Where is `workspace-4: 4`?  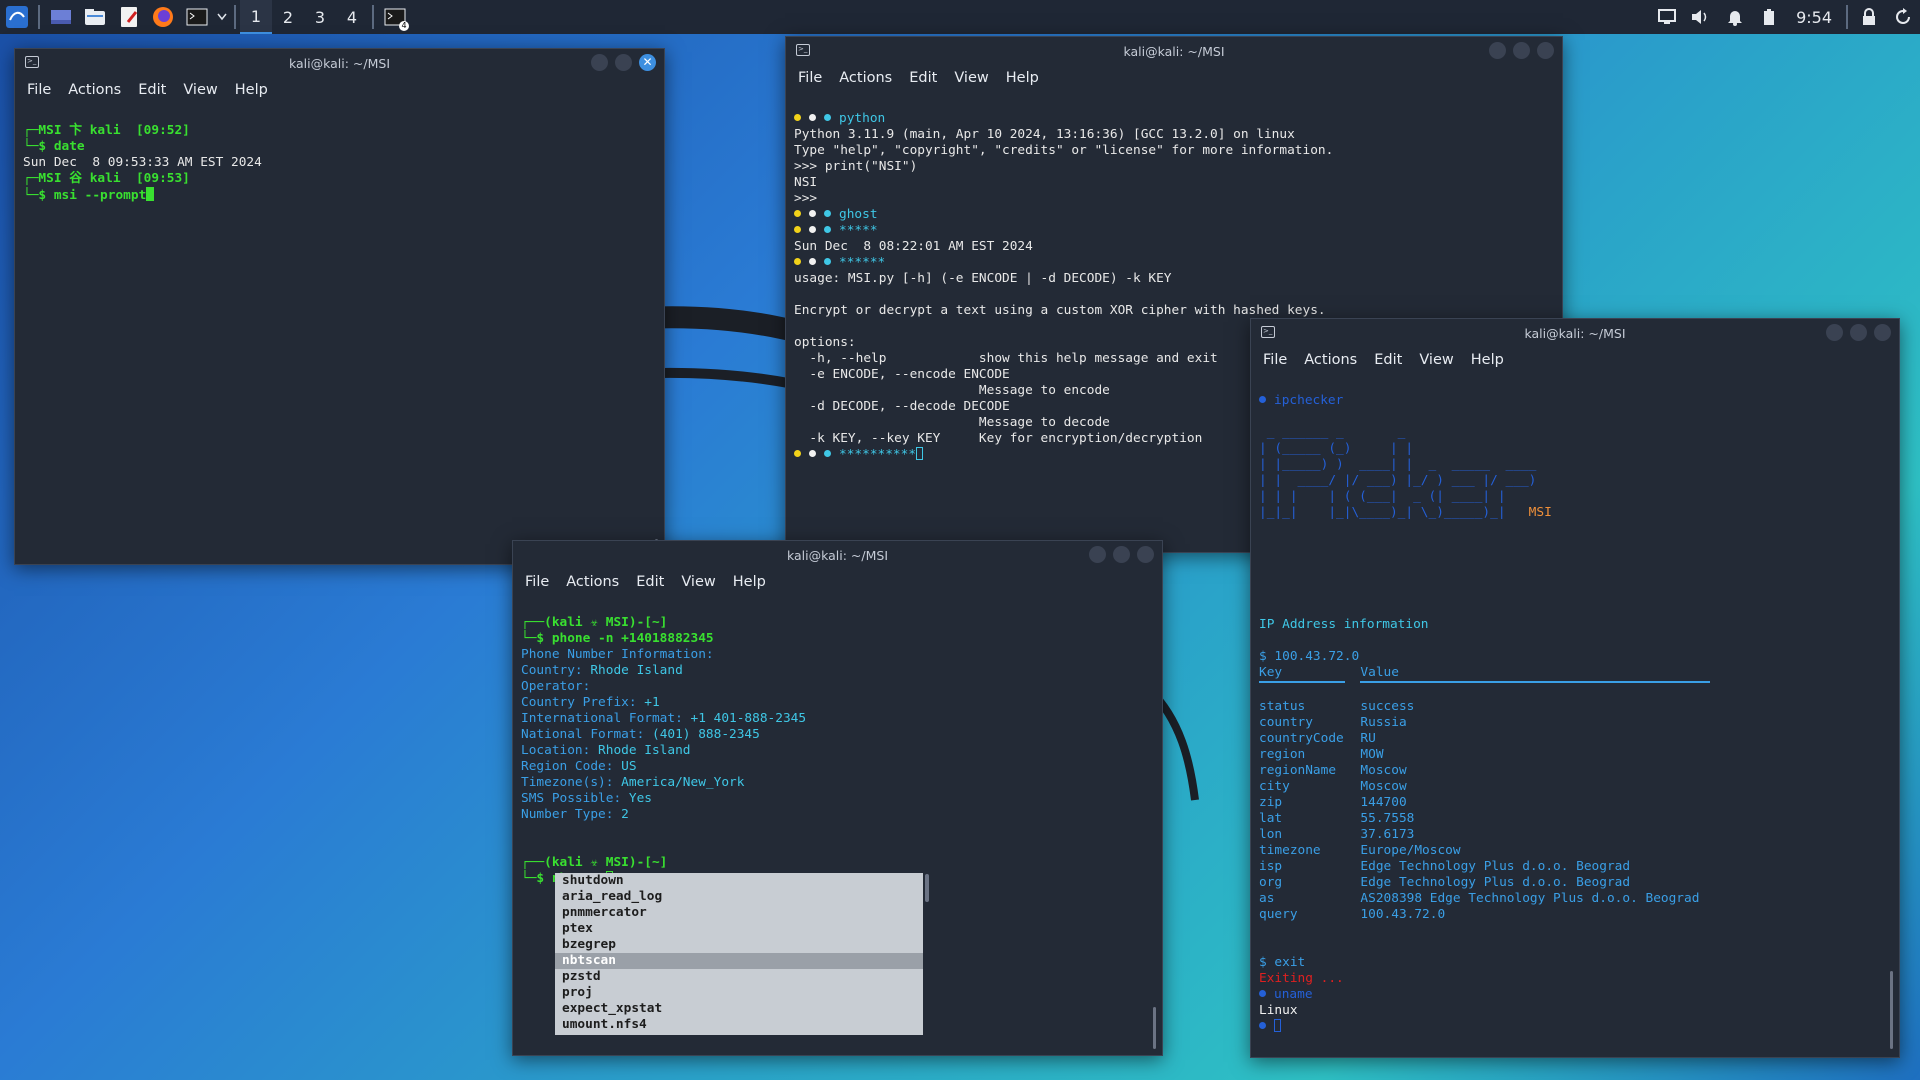
workspace-4: 4 is located at coordinates (352, 17).